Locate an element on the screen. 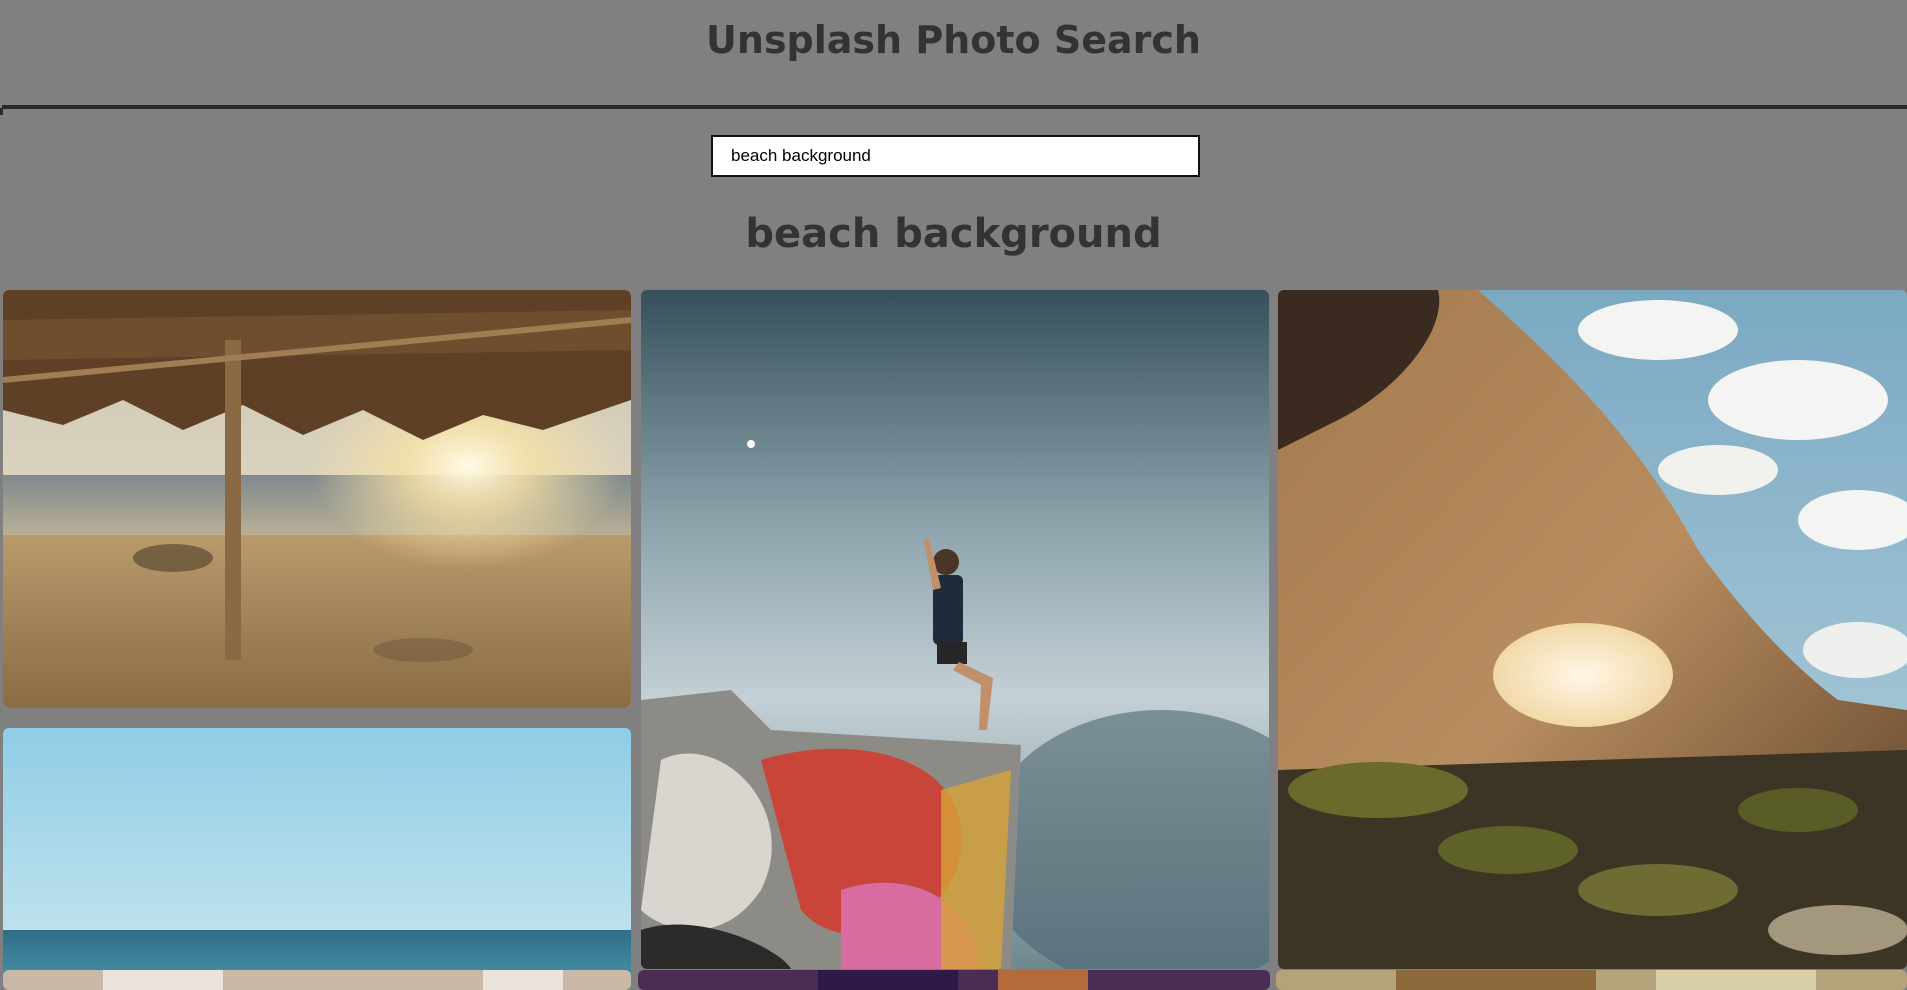 This screenshot has height=990, width=1907. title-divider is located at coordinates (954, 107).